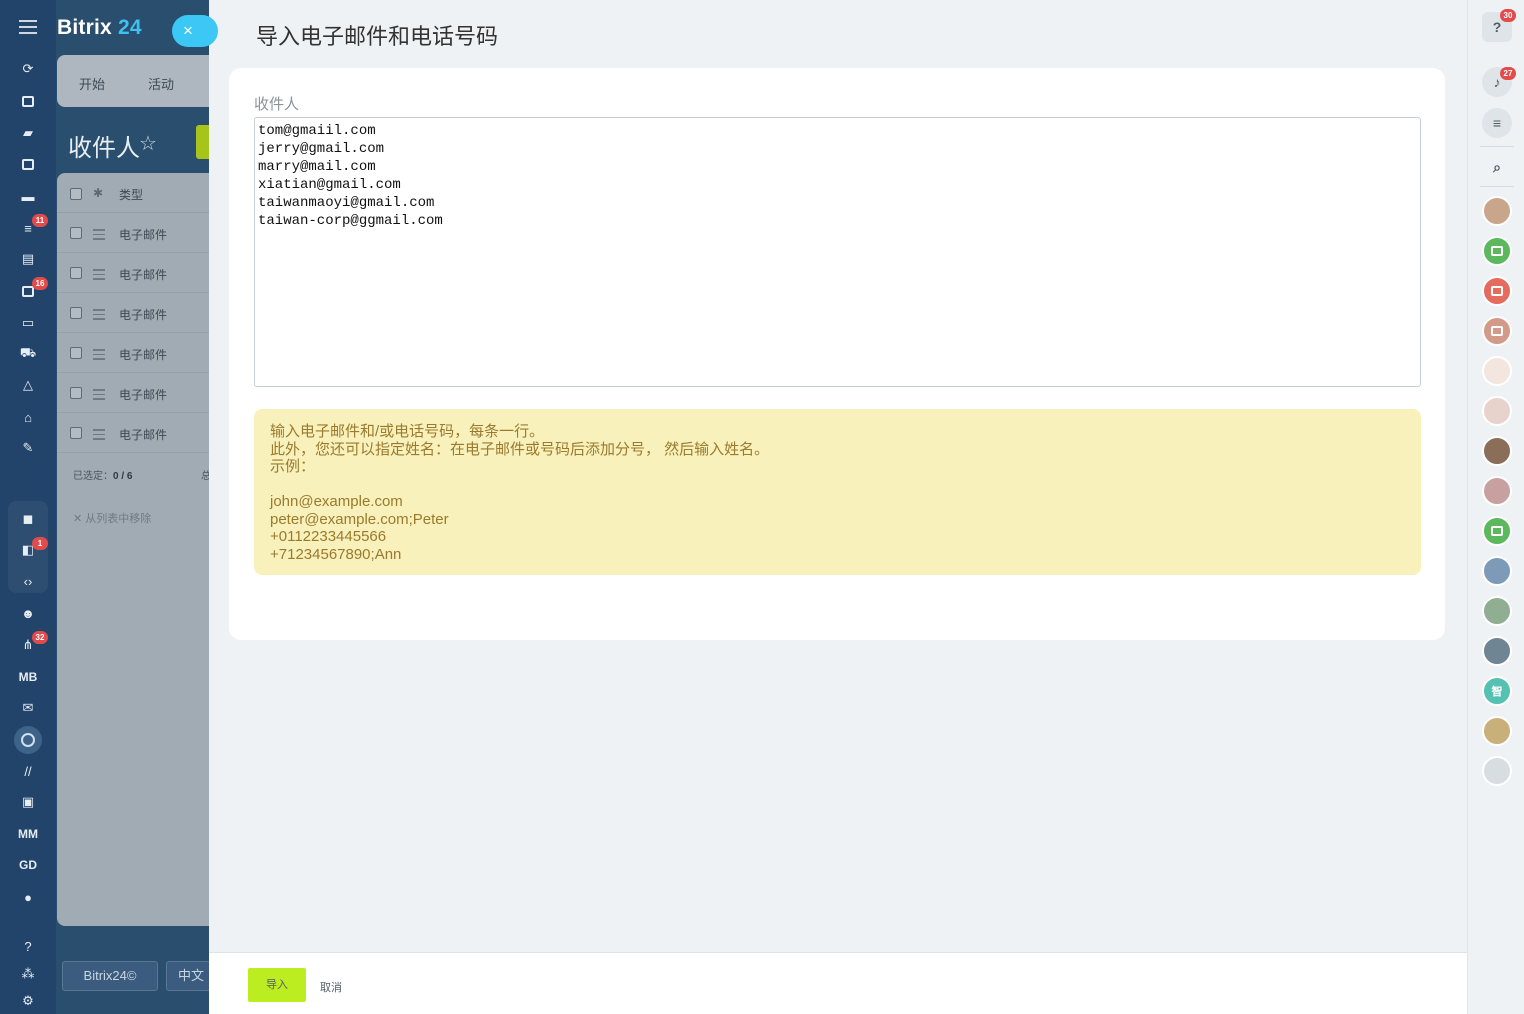 Image resolution: width=1524 pixels, height=1014 pixels. I want to click on page-title: 收件人, so click(104, 148).